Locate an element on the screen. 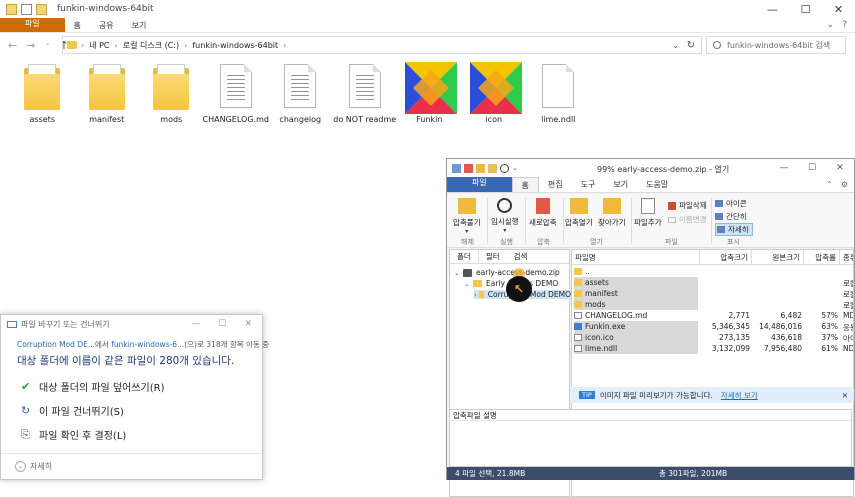 The height and width of the screenshot is (497, 855). file-row: .. is located at coordinates (636, 271).